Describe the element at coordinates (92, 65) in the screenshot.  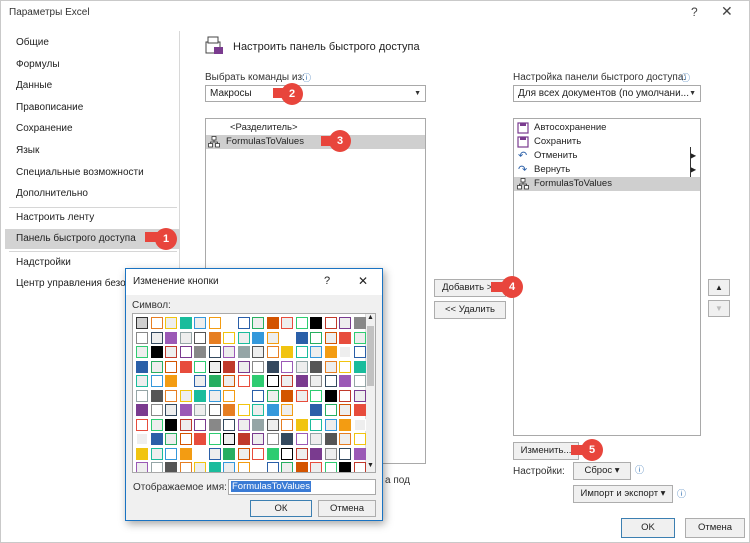
I see `sidebar-item-formulas: Формулы` at that location.